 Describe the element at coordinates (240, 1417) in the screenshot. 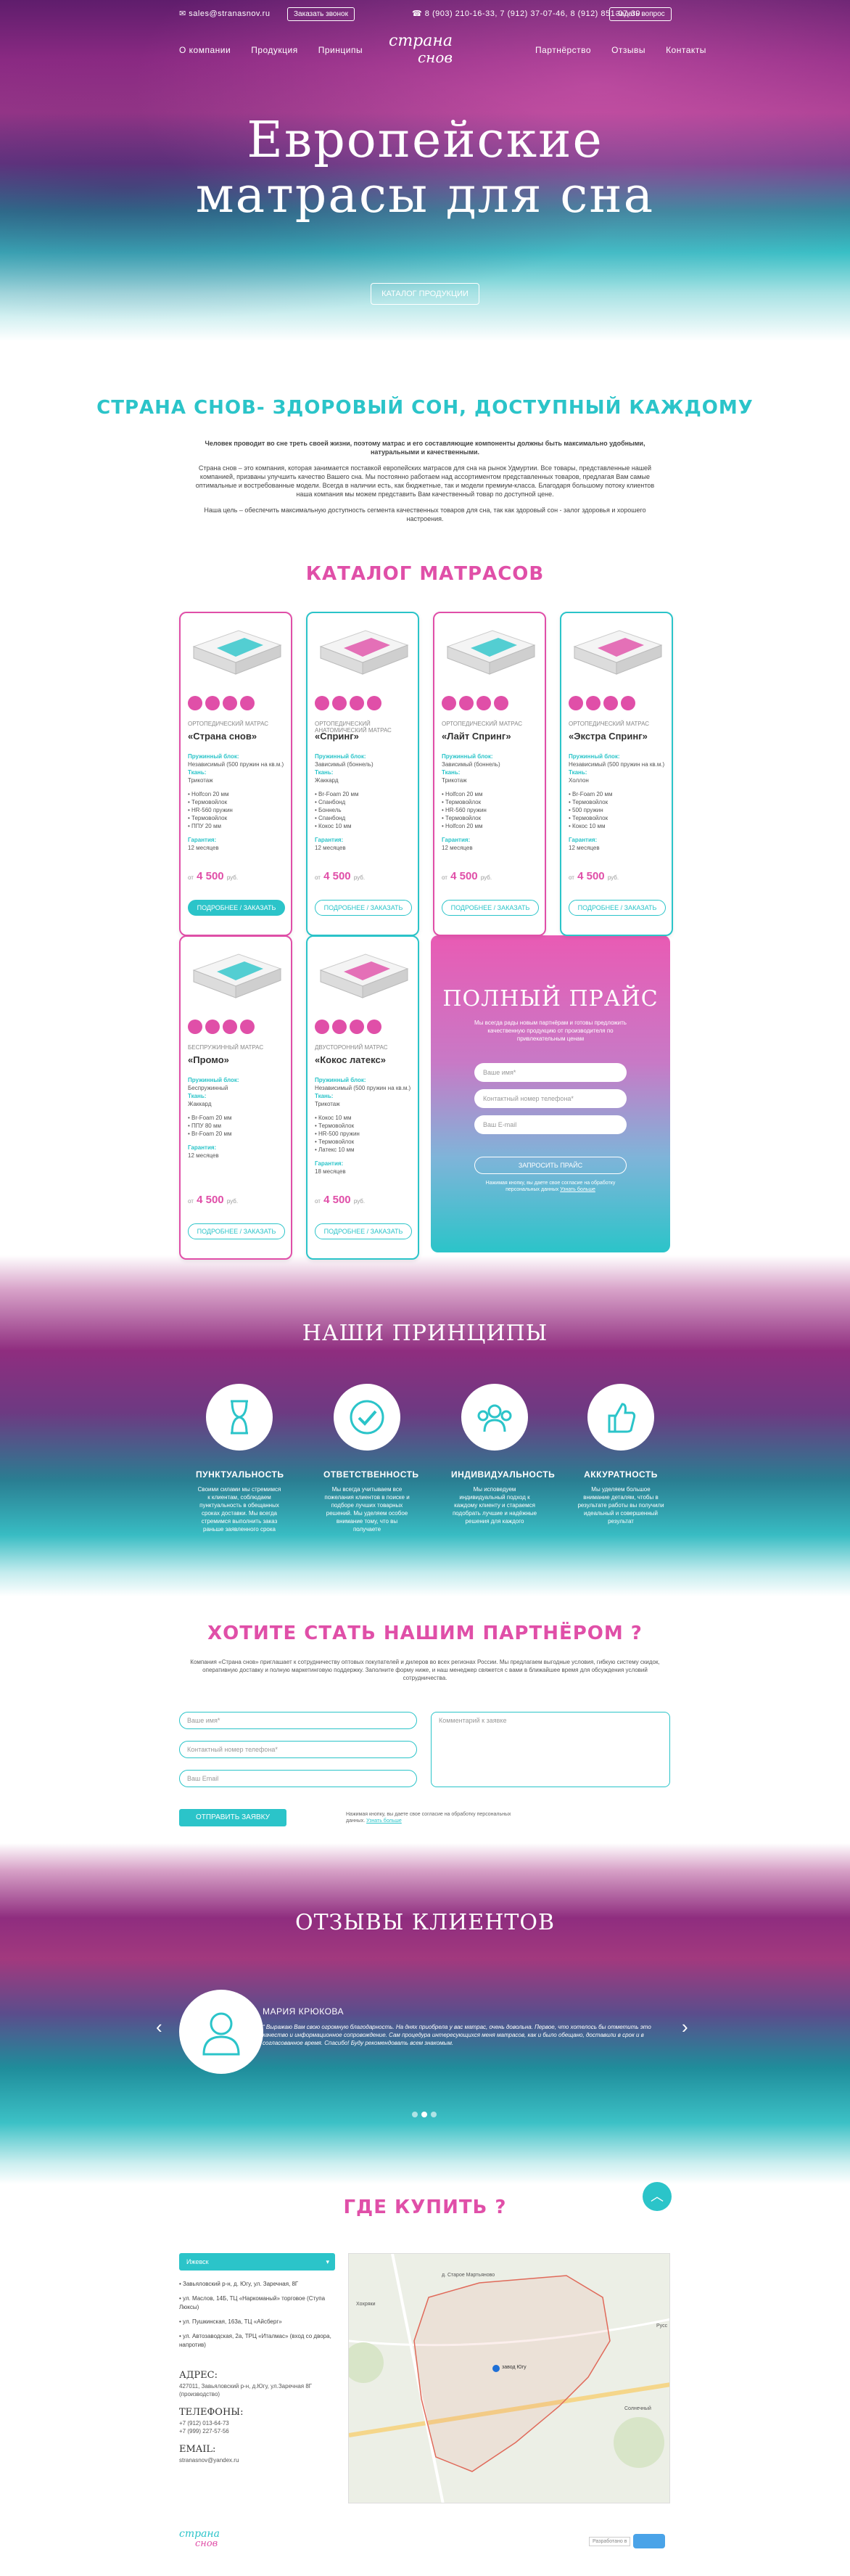

I see `hourglass-icon` at that location.